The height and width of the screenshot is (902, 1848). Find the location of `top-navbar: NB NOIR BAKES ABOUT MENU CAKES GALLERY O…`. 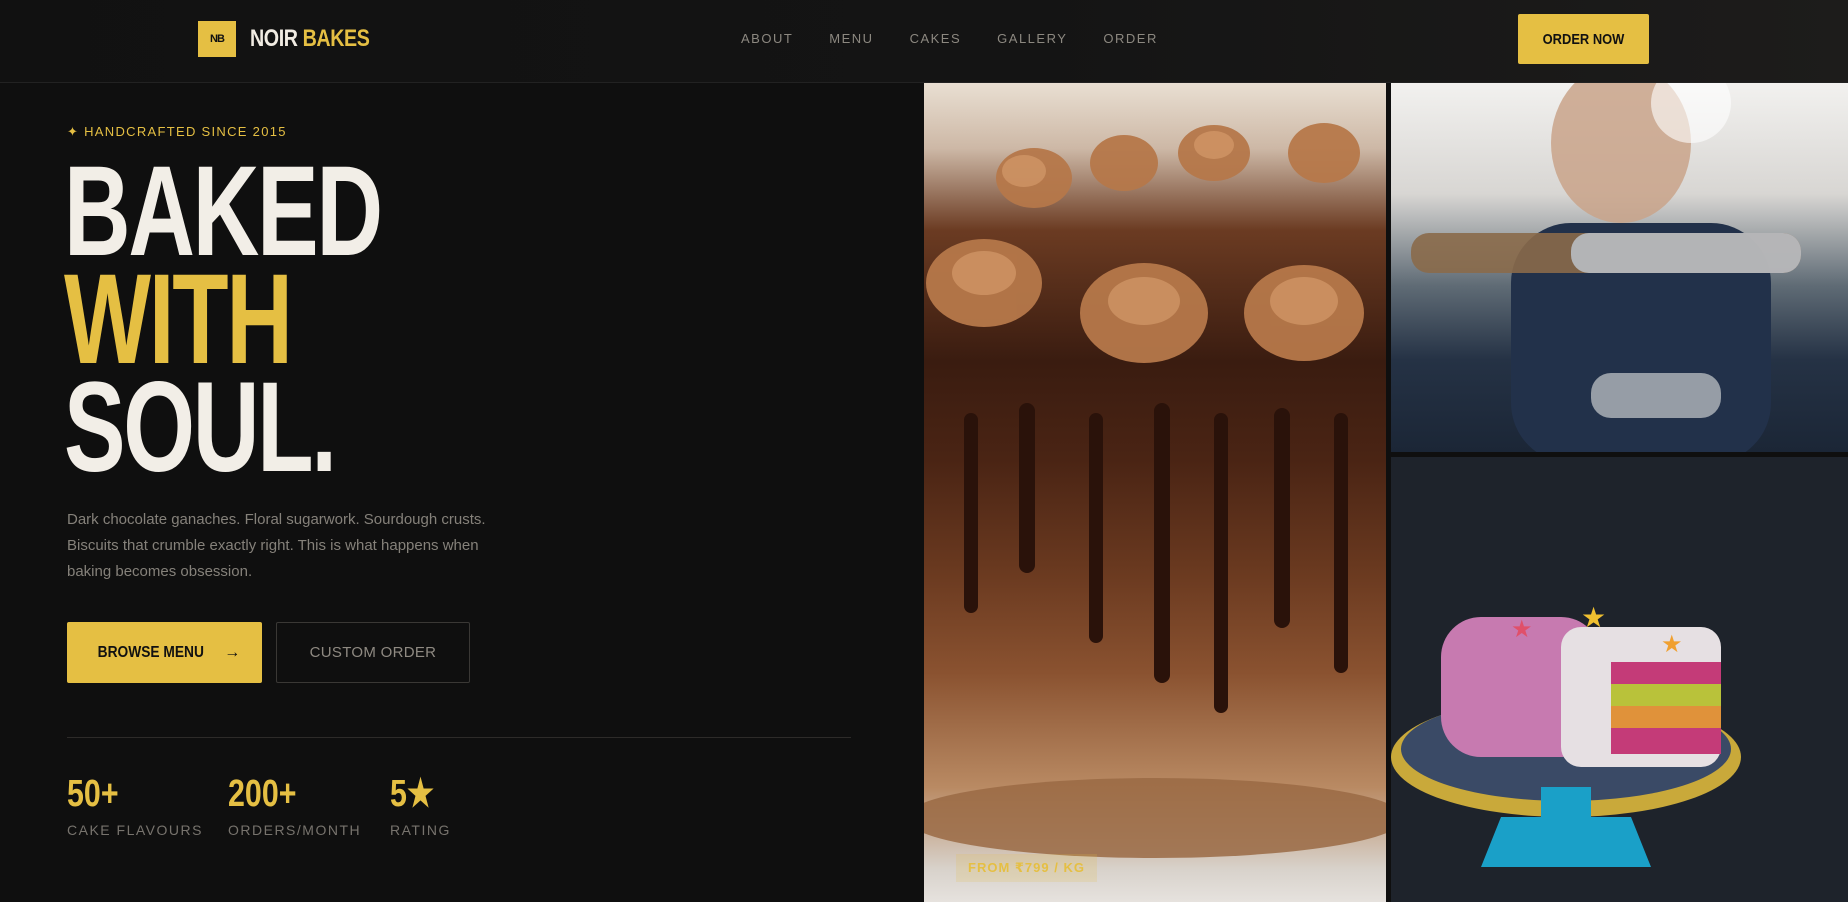

top-navbar: NB NOIR BAKES ABOUT MENU CAKES GALLERY O… is located at coordinates (924, 41).